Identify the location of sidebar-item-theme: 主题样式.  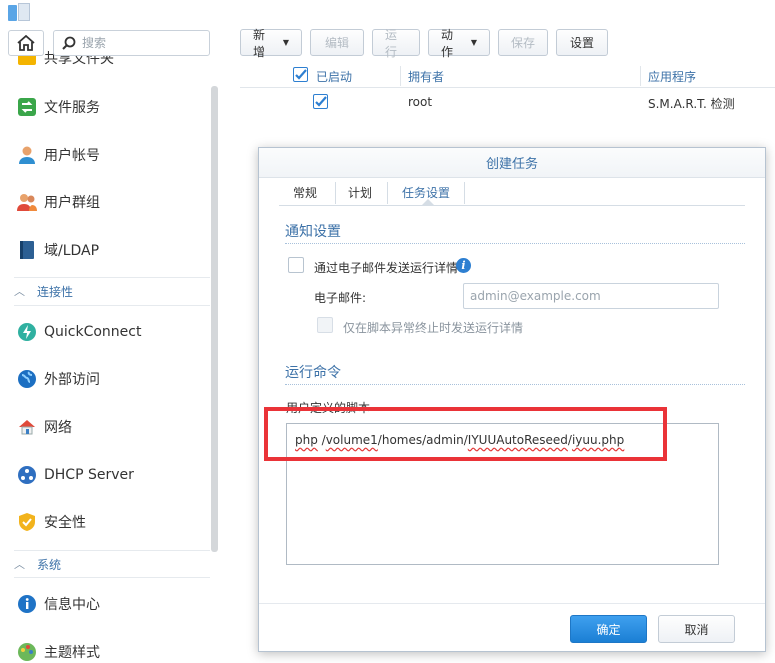
(105, 647).